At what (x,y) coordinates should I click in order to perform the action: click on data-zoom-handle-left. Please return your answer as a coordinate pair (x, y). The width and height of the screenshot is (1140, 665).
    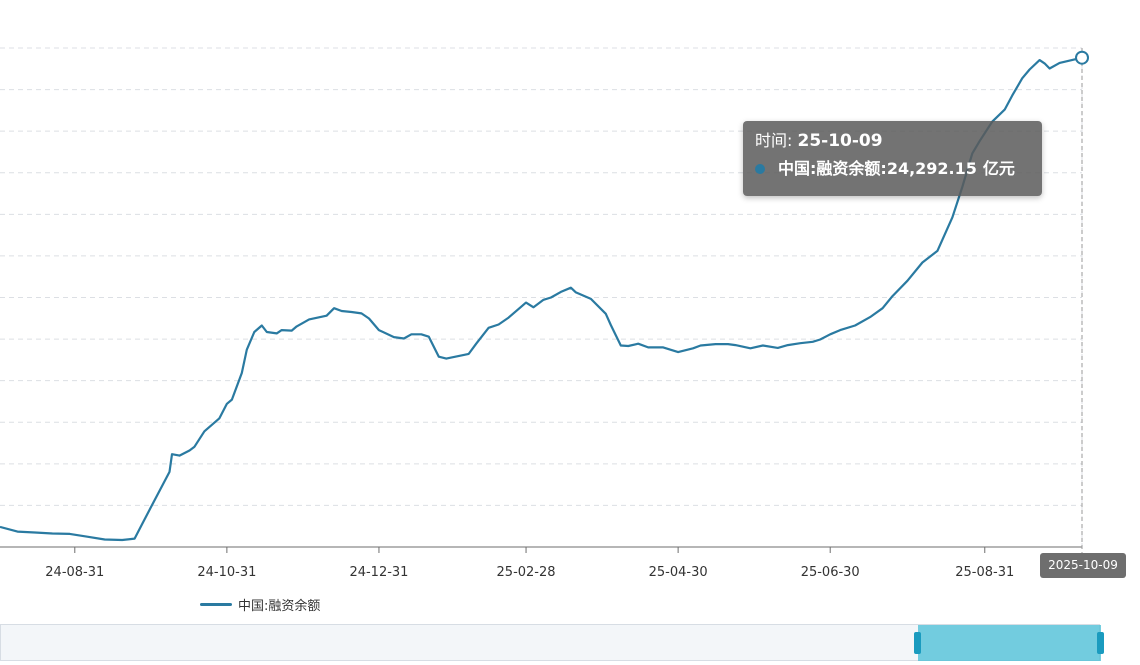
    Looking at the image, I should click on (917, 643).